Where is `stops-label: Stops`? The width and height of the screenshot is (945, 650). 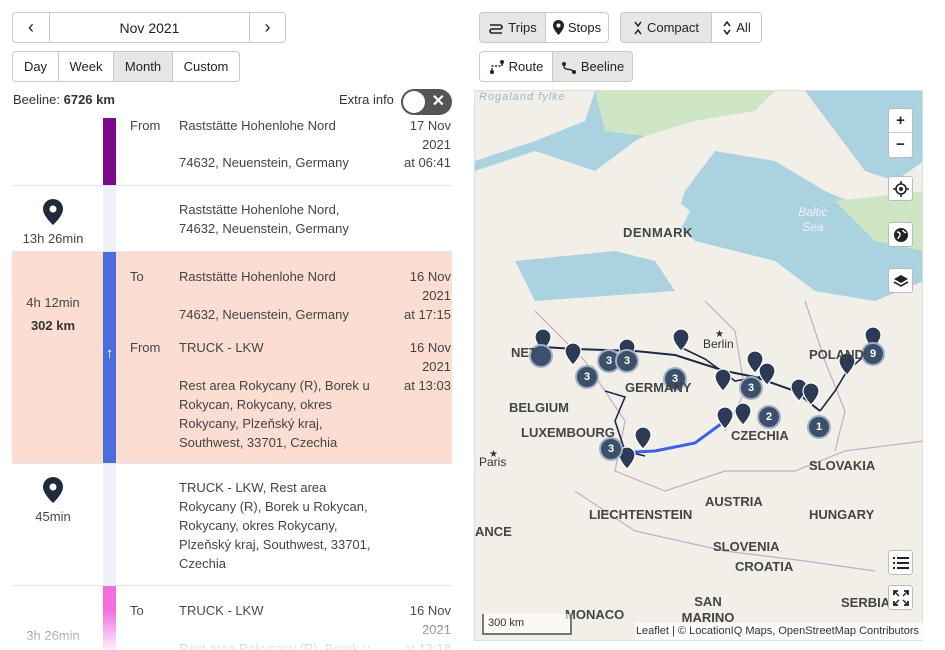
stops-label: Stops is located at coordinates (584, 27).